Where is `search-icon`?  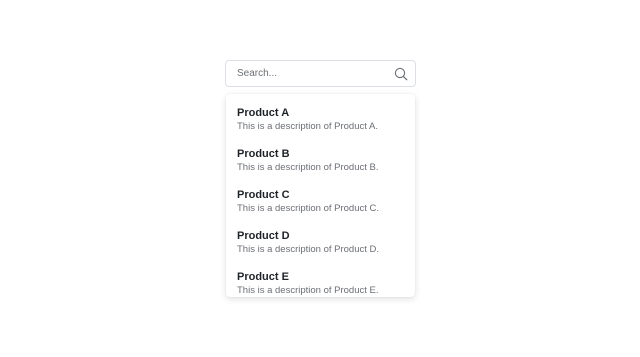
search-icon is located at coordinates (401, 74).